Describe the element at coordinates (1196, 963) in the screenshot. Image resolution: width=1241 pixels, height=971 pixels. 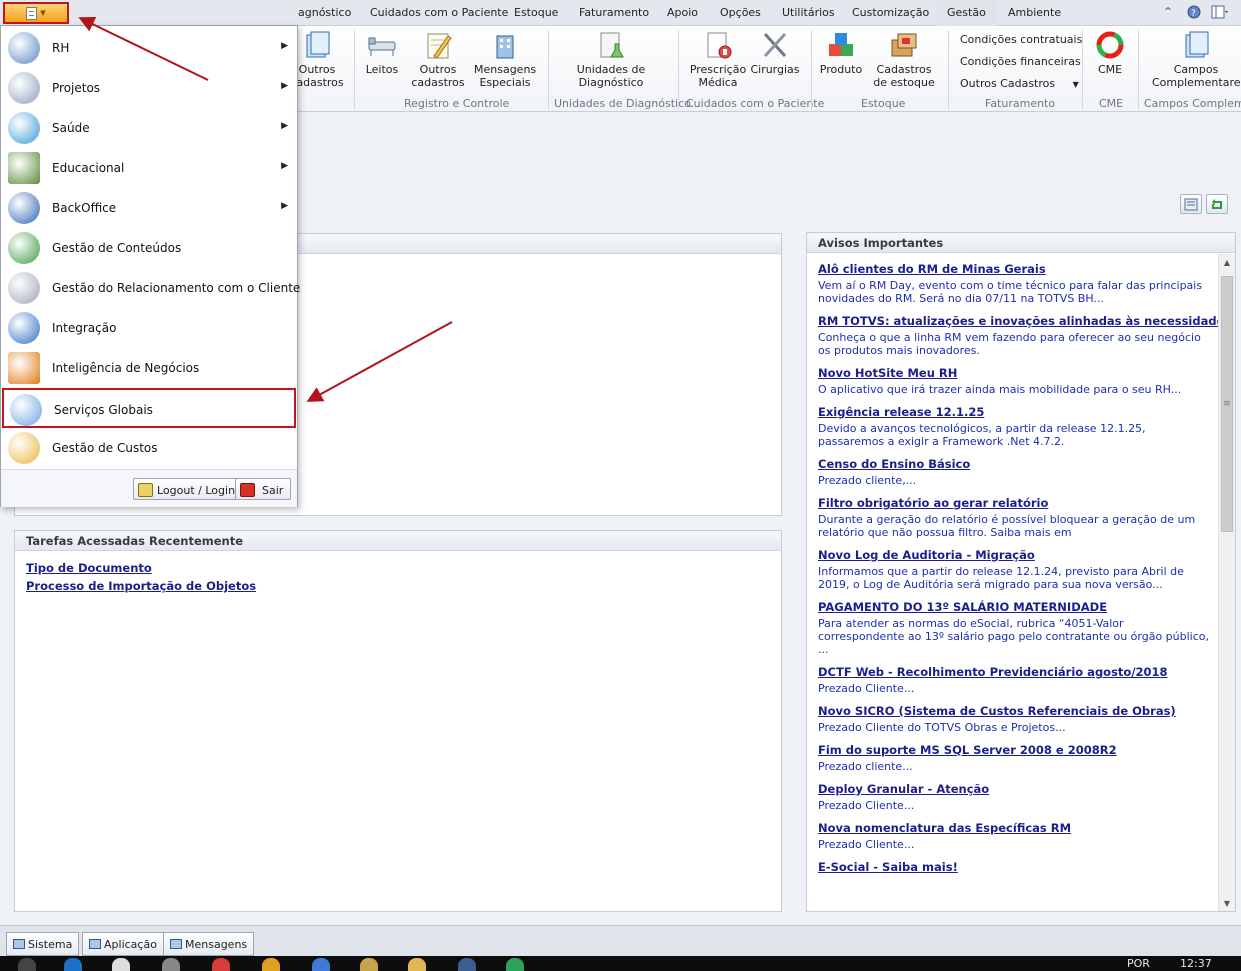
I see `clock: 12:37` at that location.